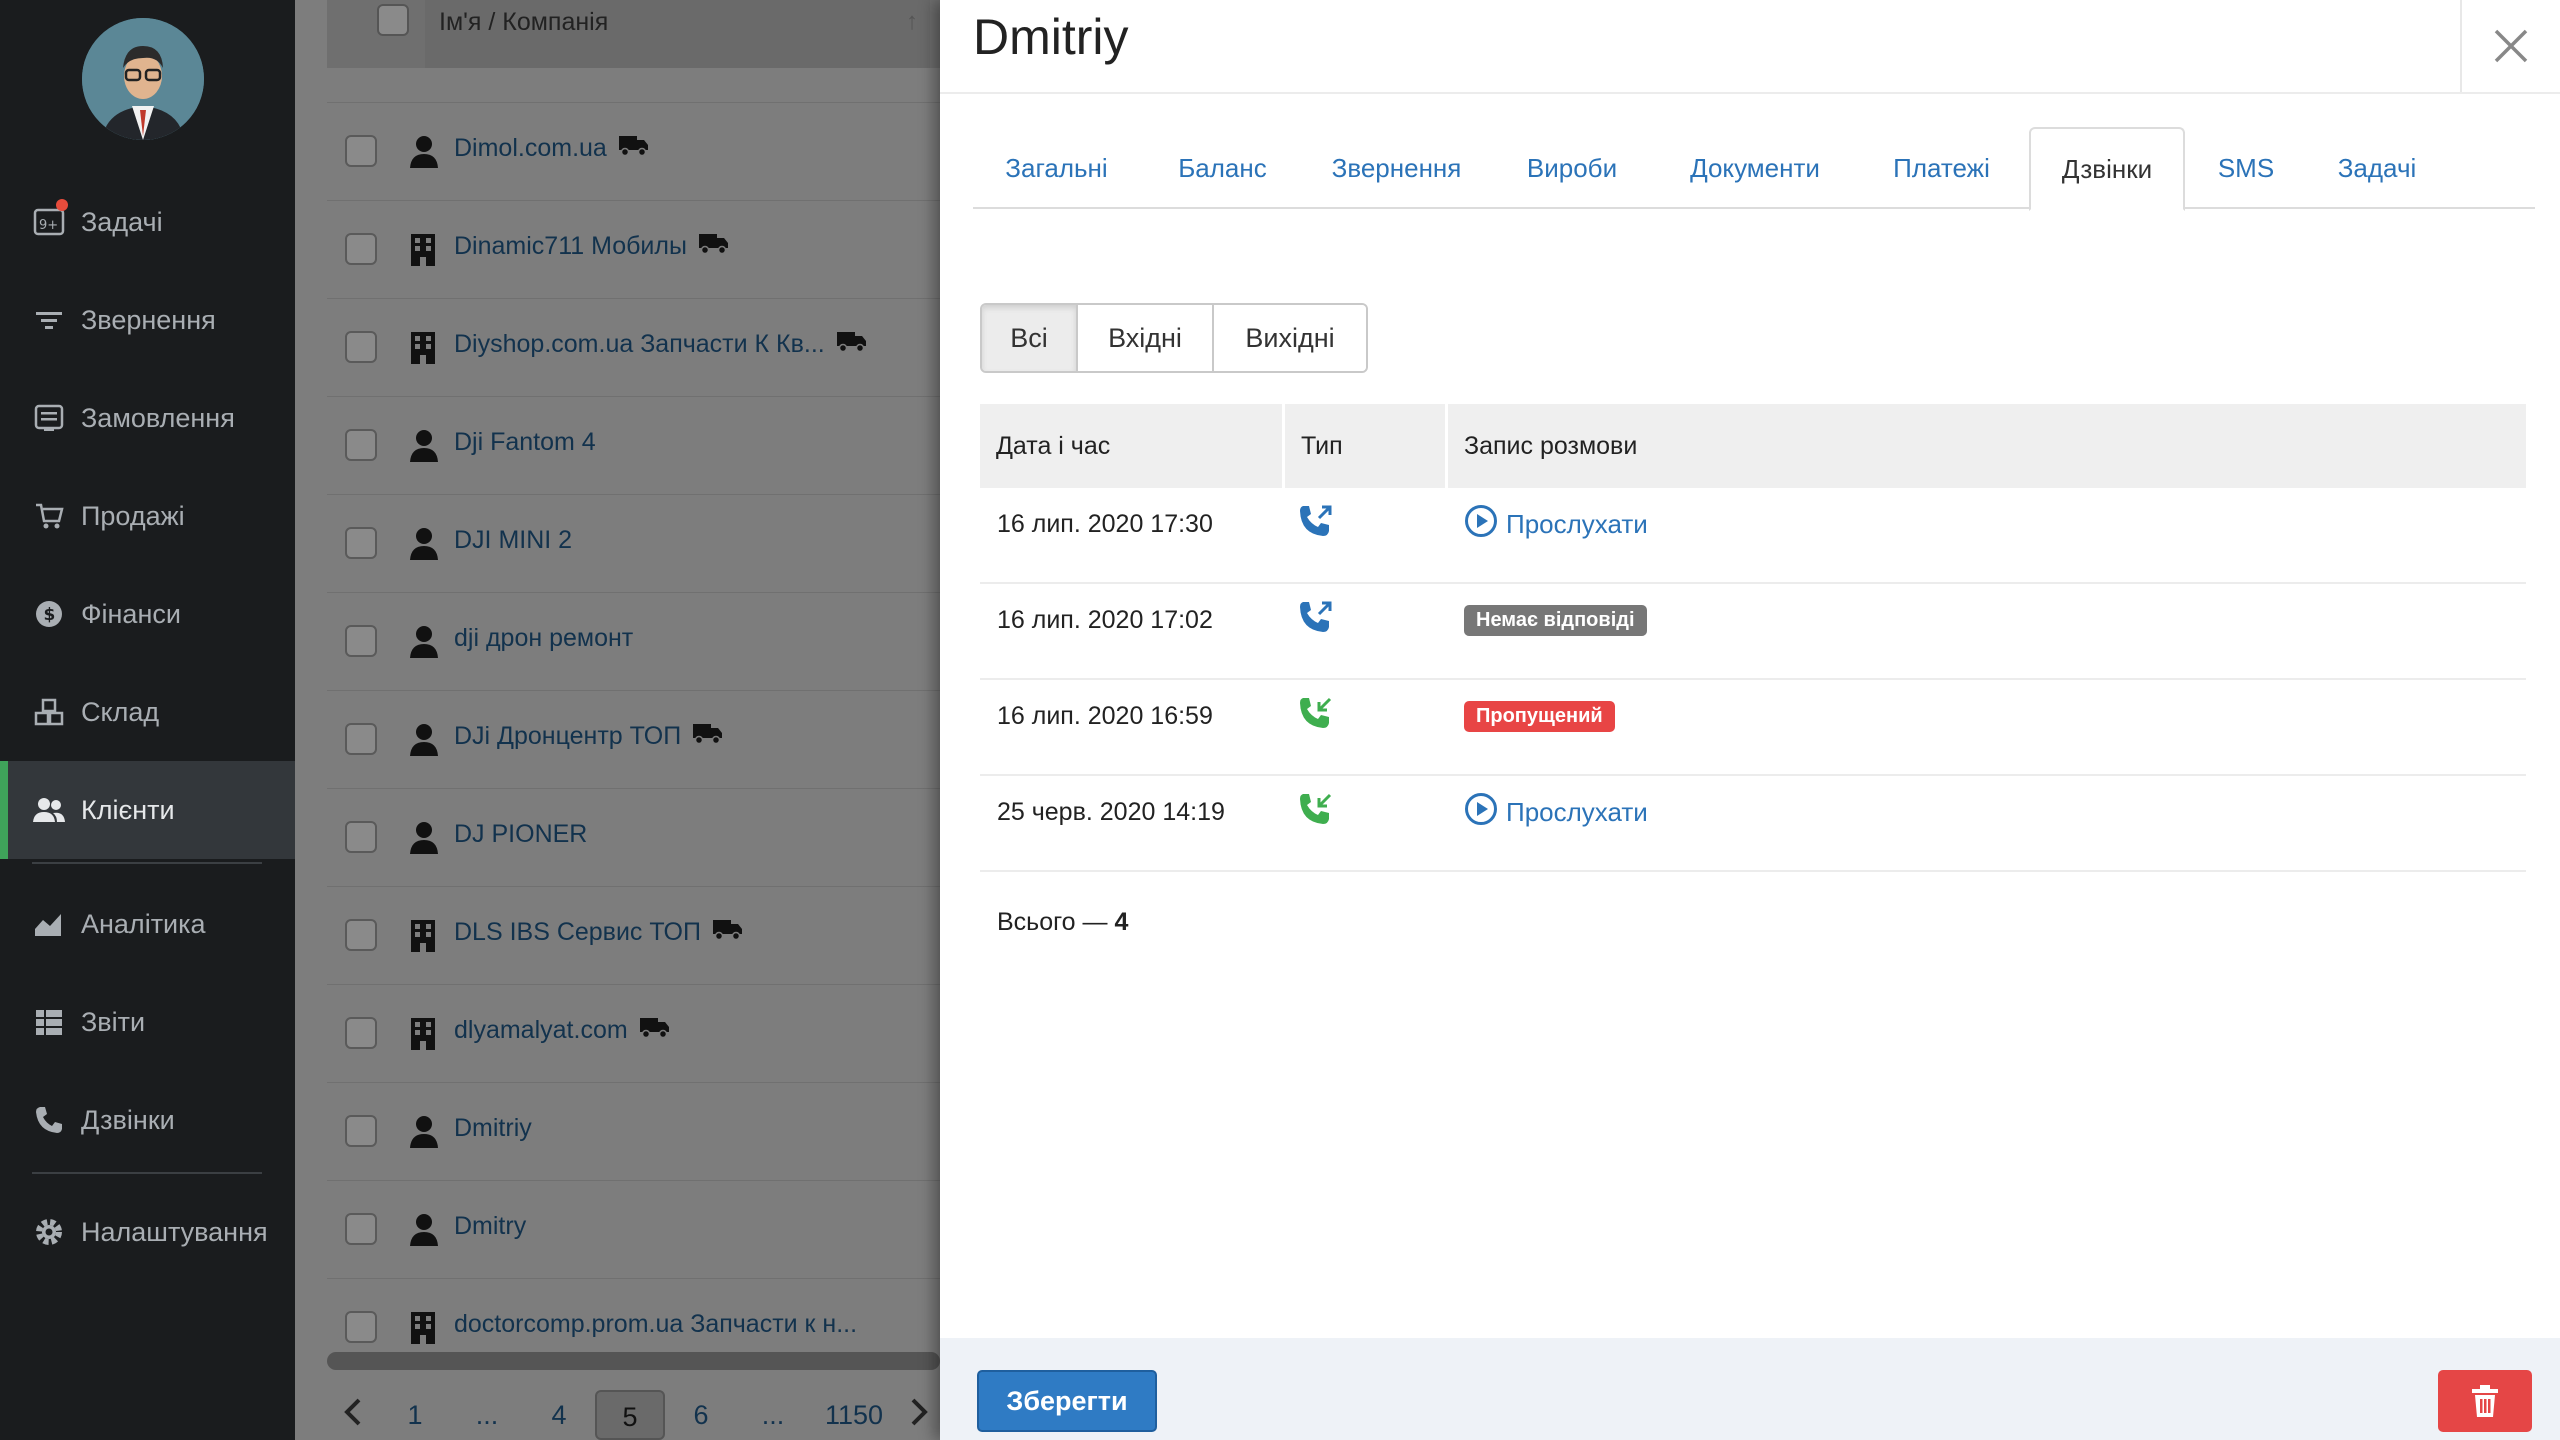  I want to click on tab-products: Вироби, so click(1572, 168).